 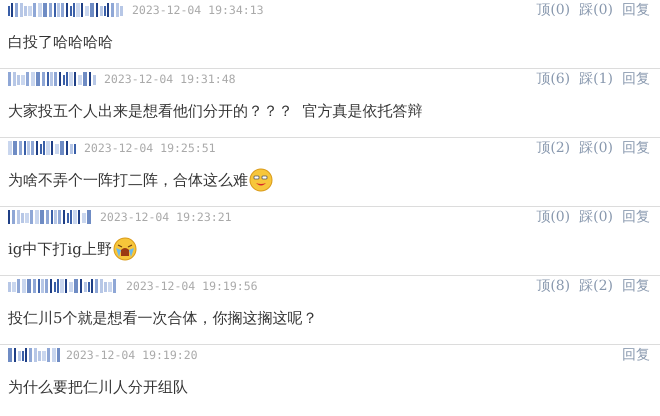 I want to click on comment-time: 2023-12-04 19:19:20, so click(x=132, y=355).